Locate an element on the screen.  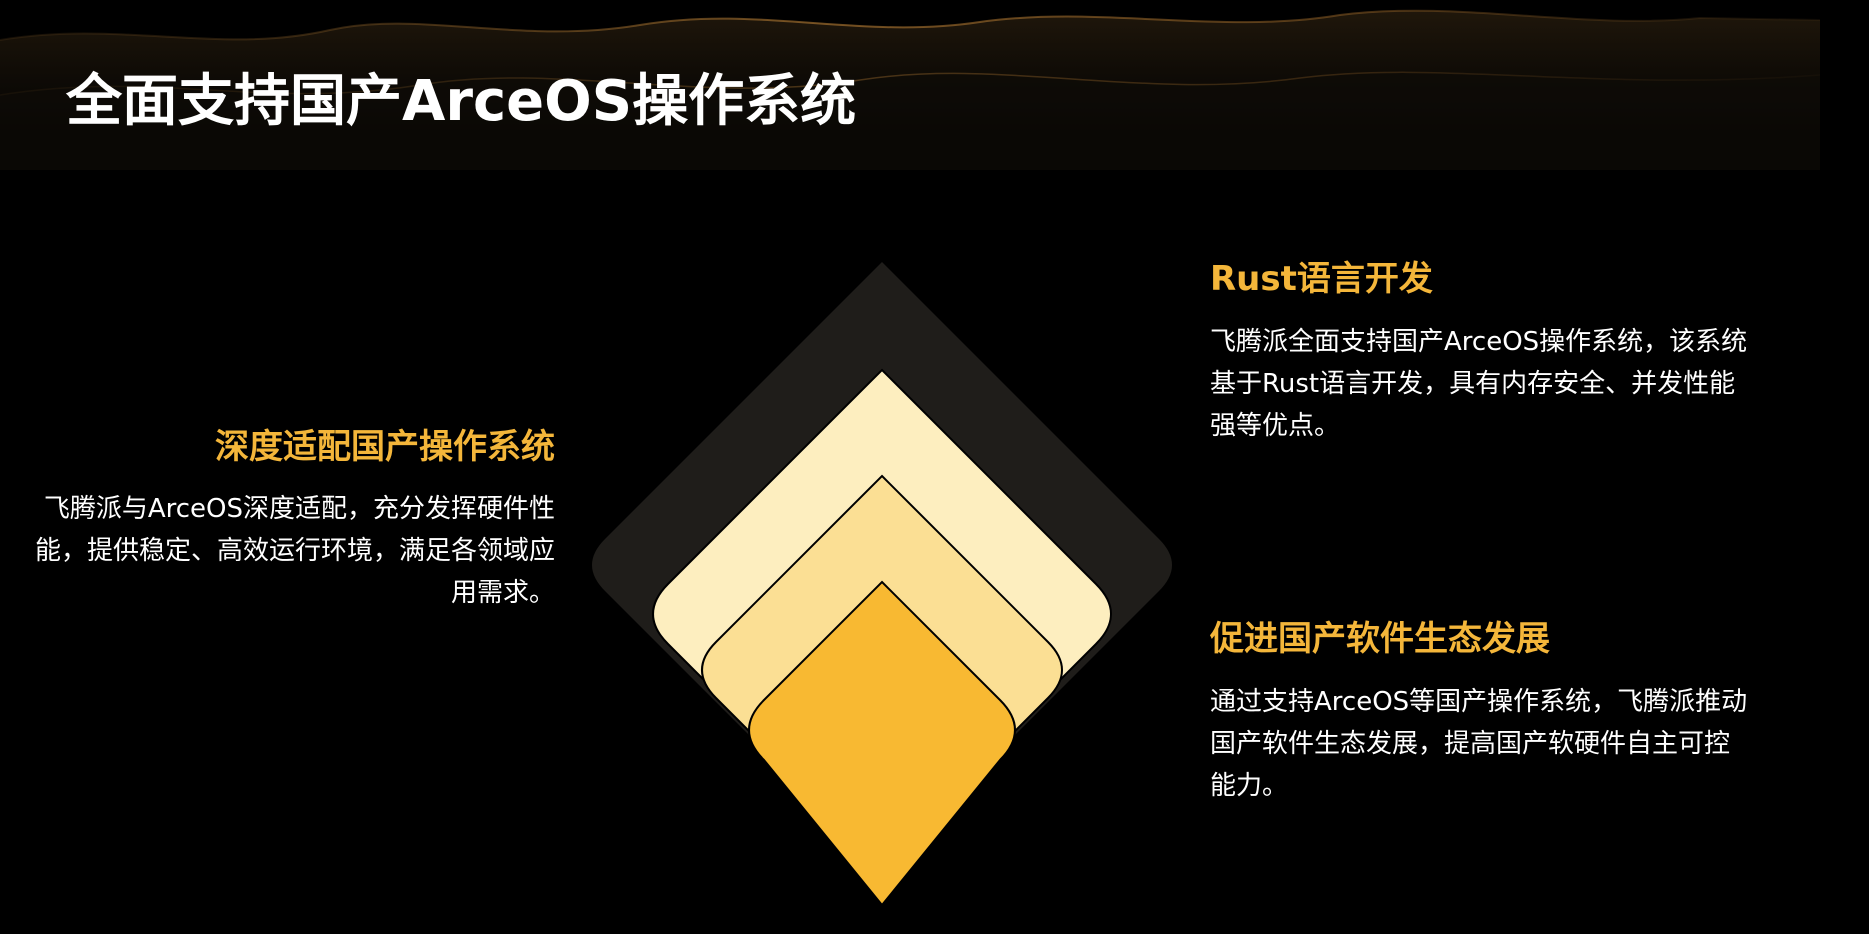
feature-heading: 深度适配国产操作系统 is located at coordinates (385, 447).